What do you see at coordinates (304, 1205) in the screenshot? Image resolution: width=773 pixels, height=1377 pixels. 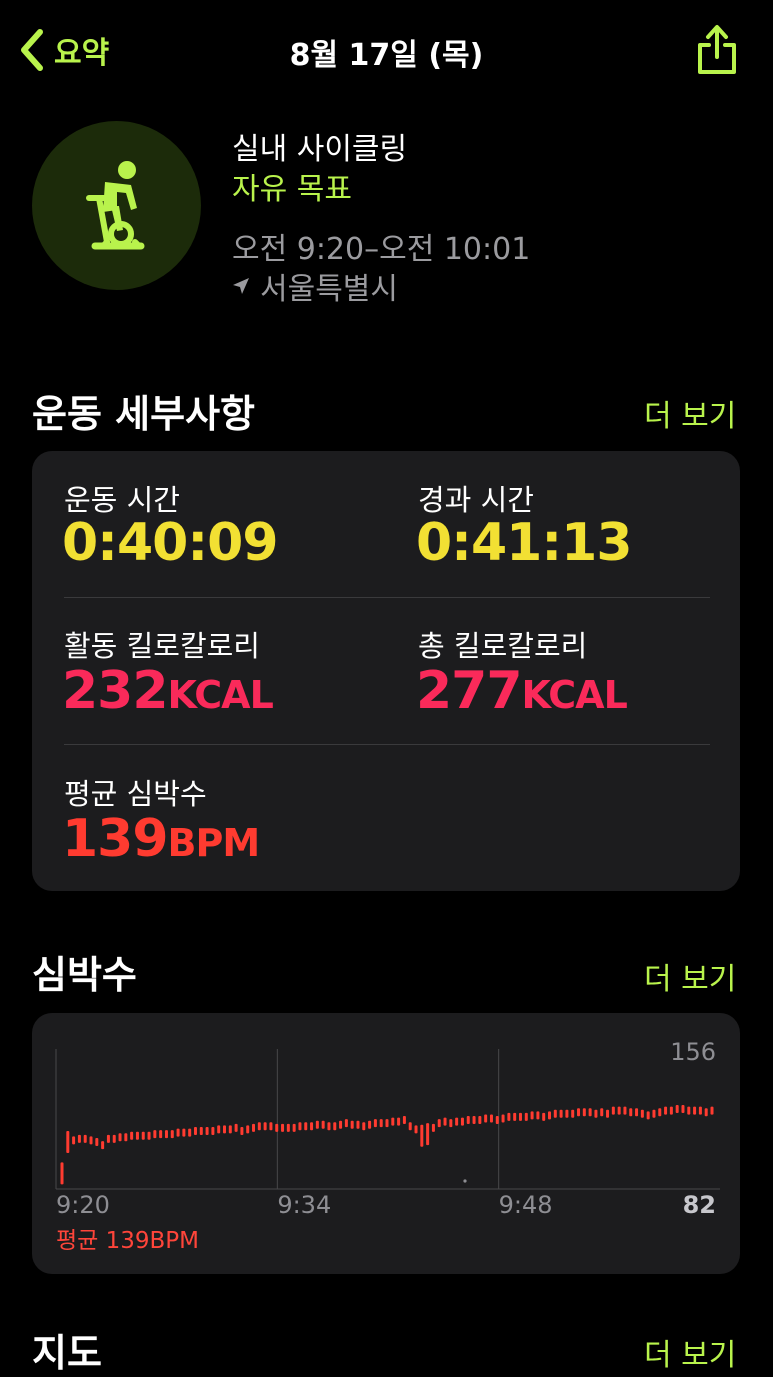 I see `x-tick-label: 9:34` at bounding box center [304, 1205].